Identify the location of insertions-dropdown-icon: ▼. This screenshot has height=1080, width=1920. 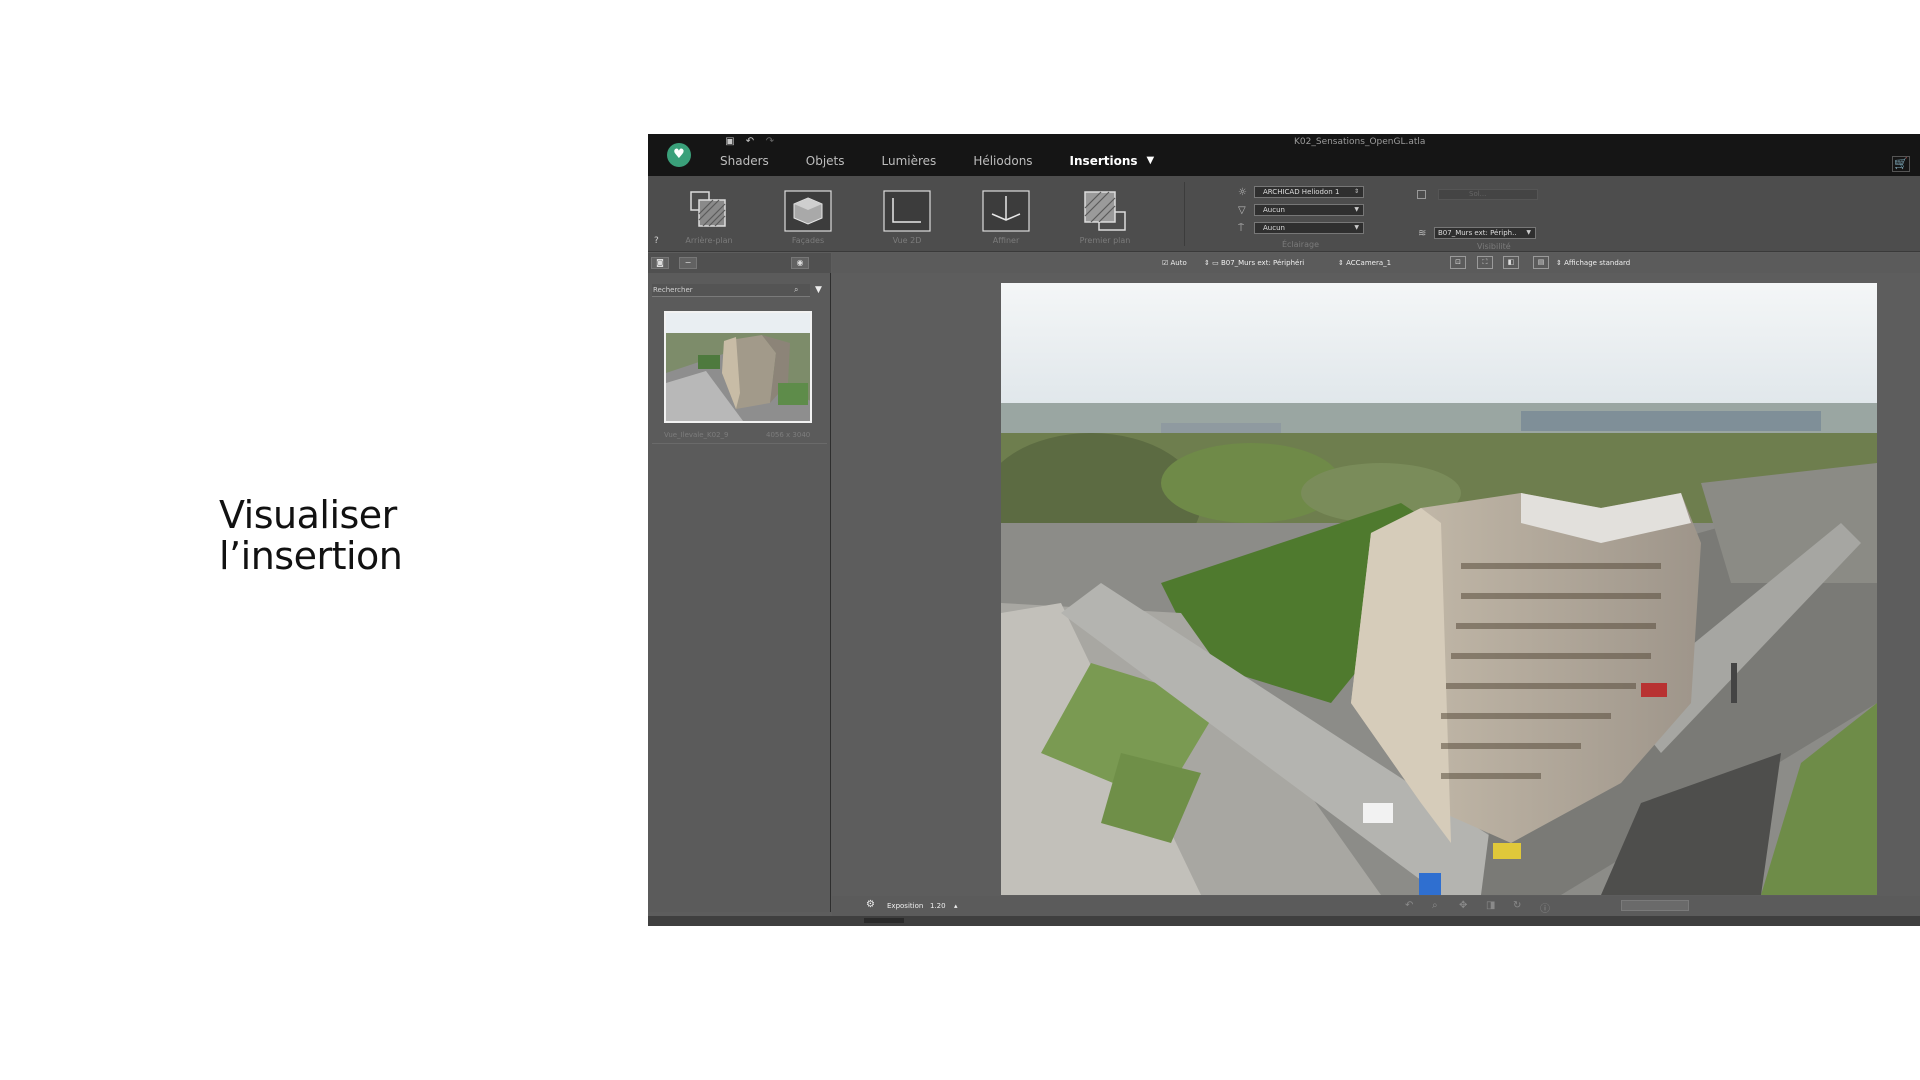
(1151, 161).